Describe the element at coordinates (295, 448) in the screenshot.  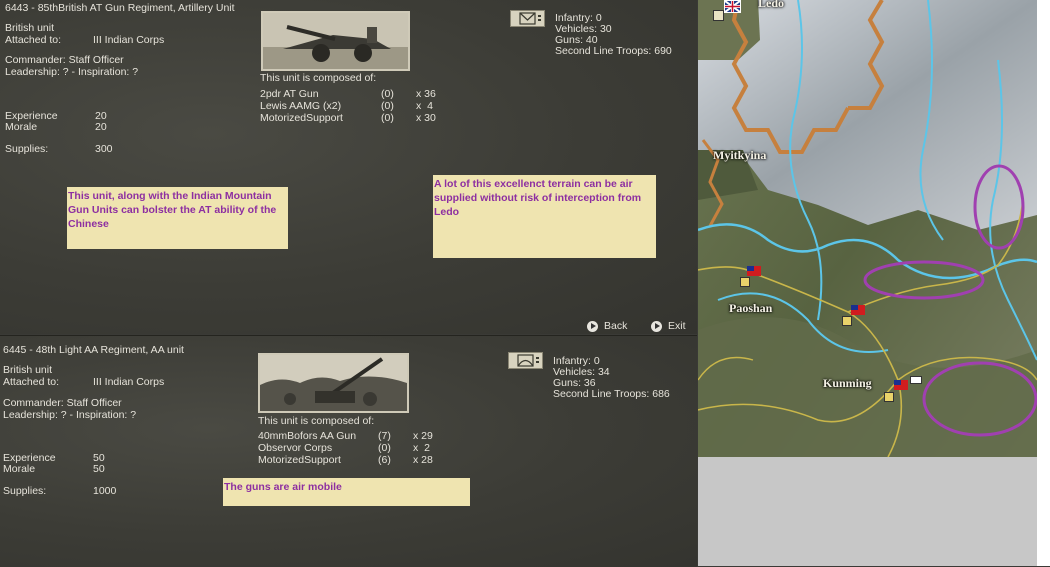
I see `component-name: Observor Corps` at that location.